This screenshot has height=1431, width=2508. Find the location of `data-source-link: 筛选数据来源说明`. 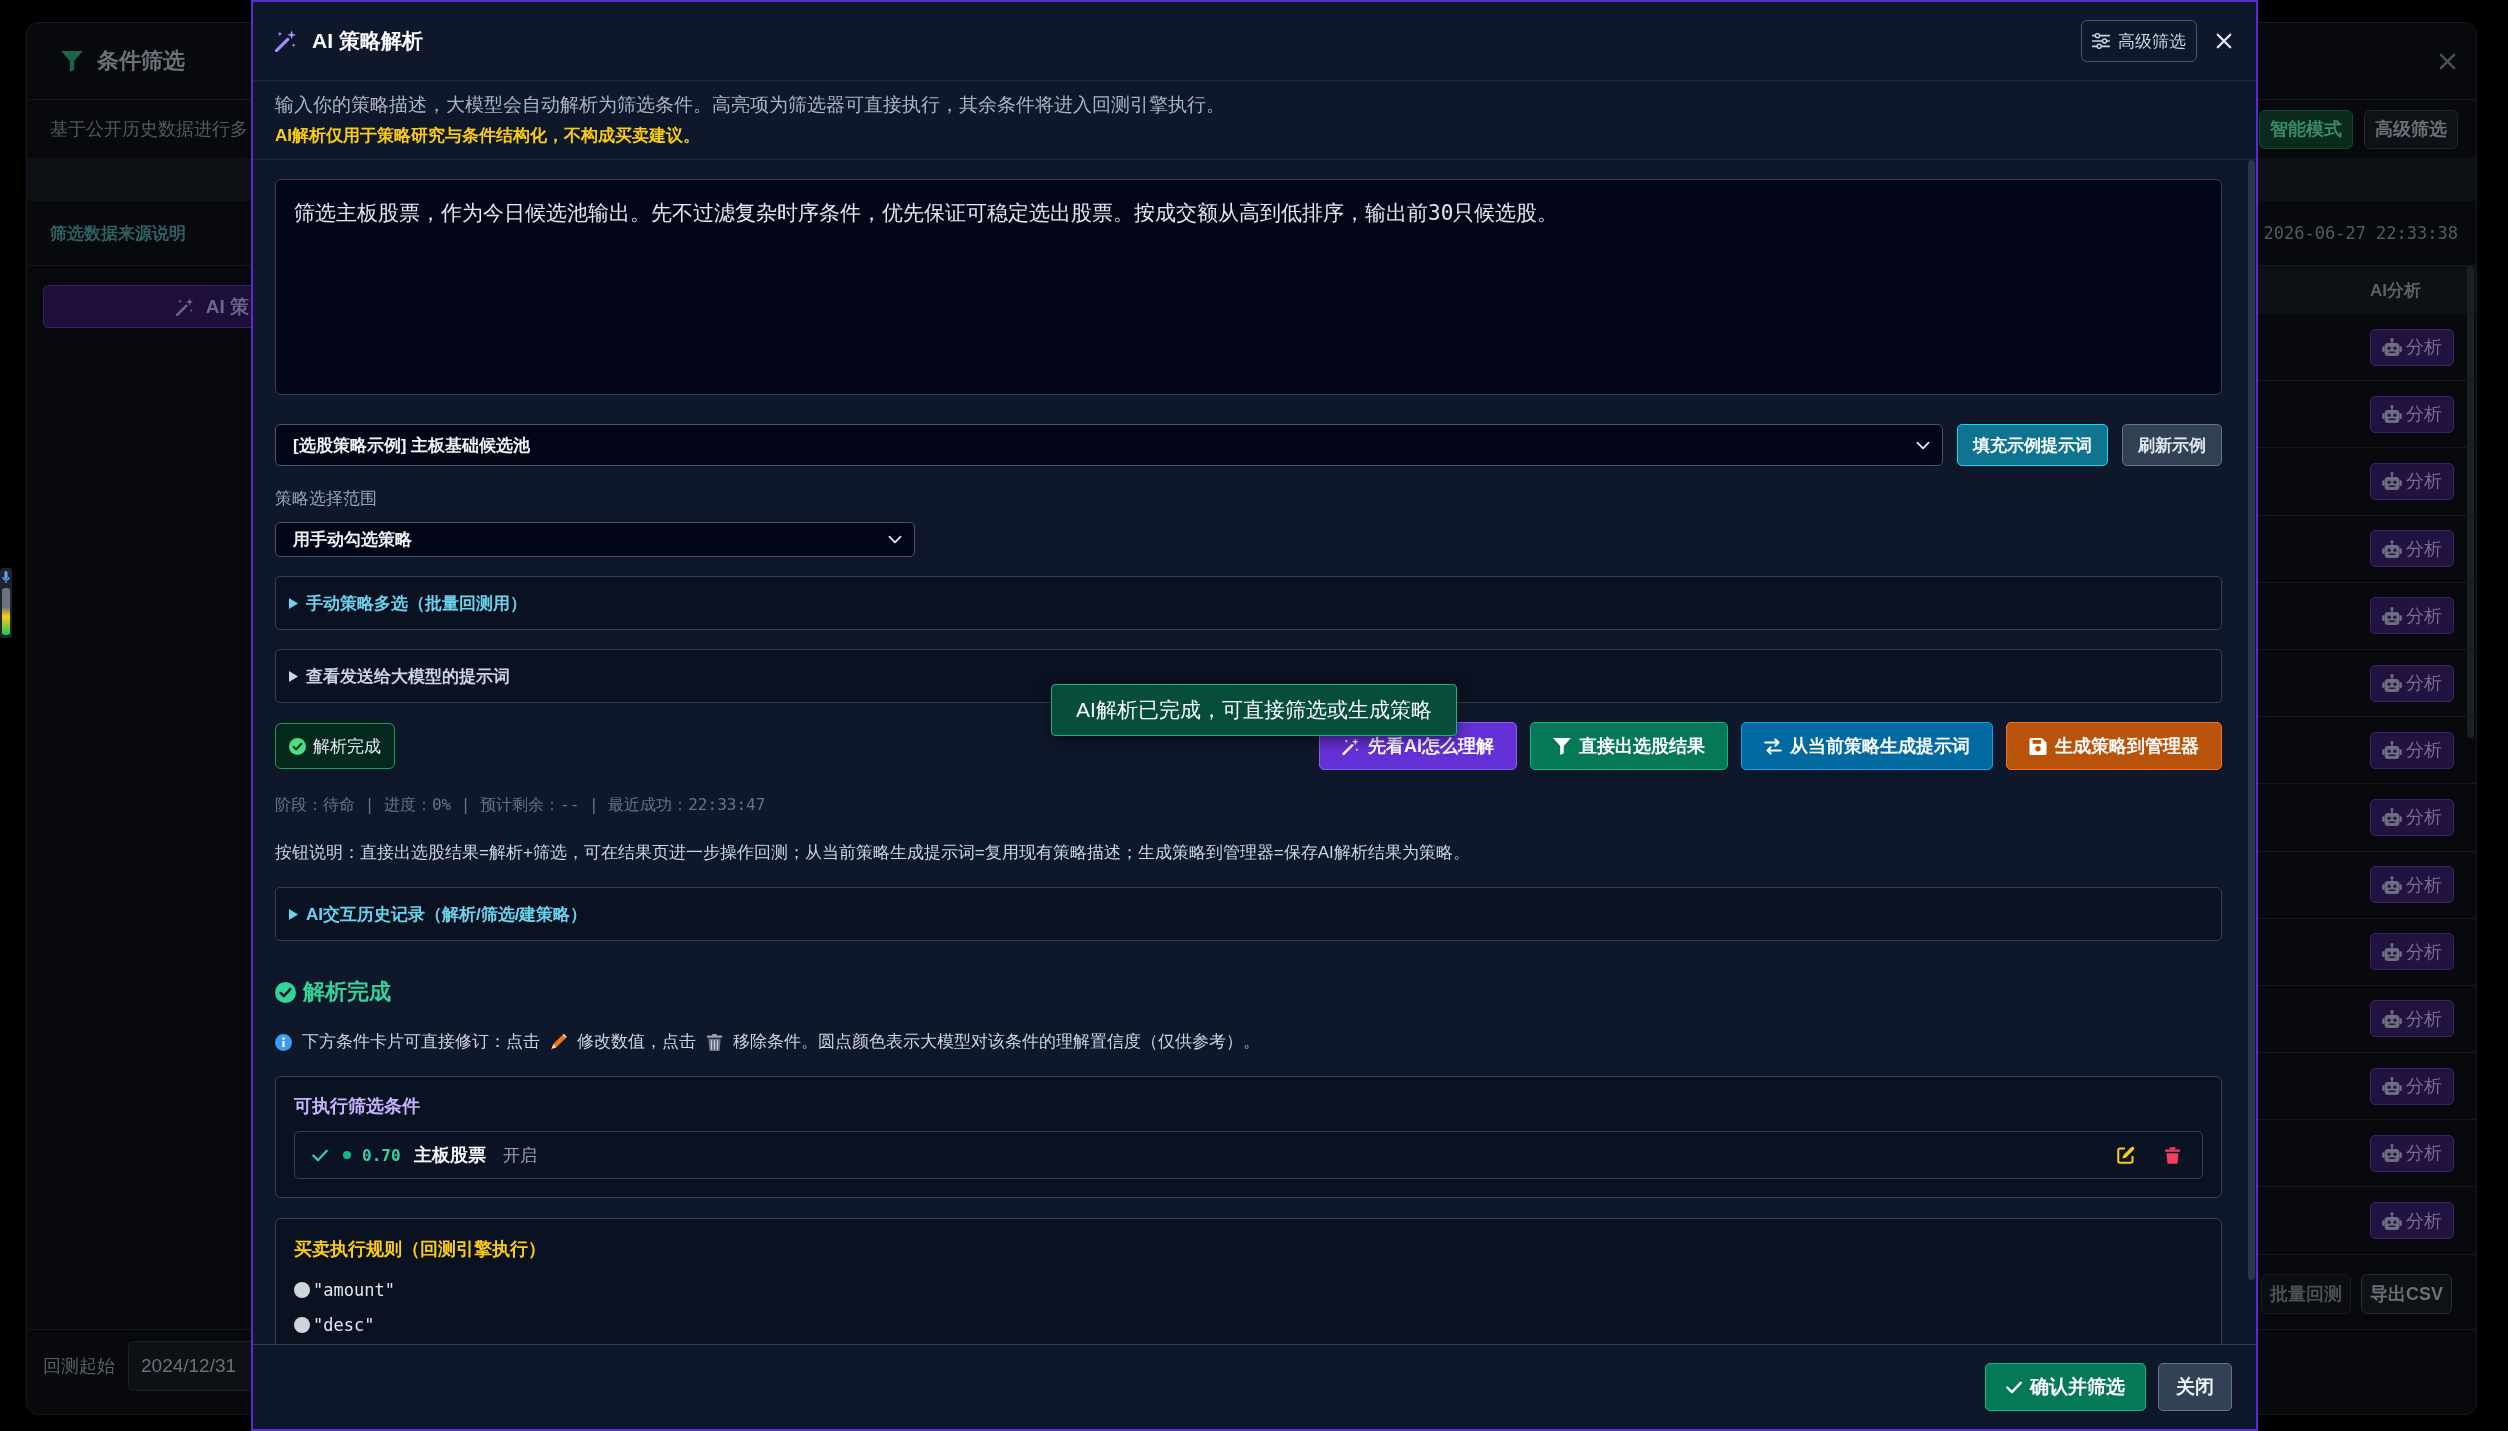

data-source-link: 筛选数据来源说明 is located at coordinates (118, 233).